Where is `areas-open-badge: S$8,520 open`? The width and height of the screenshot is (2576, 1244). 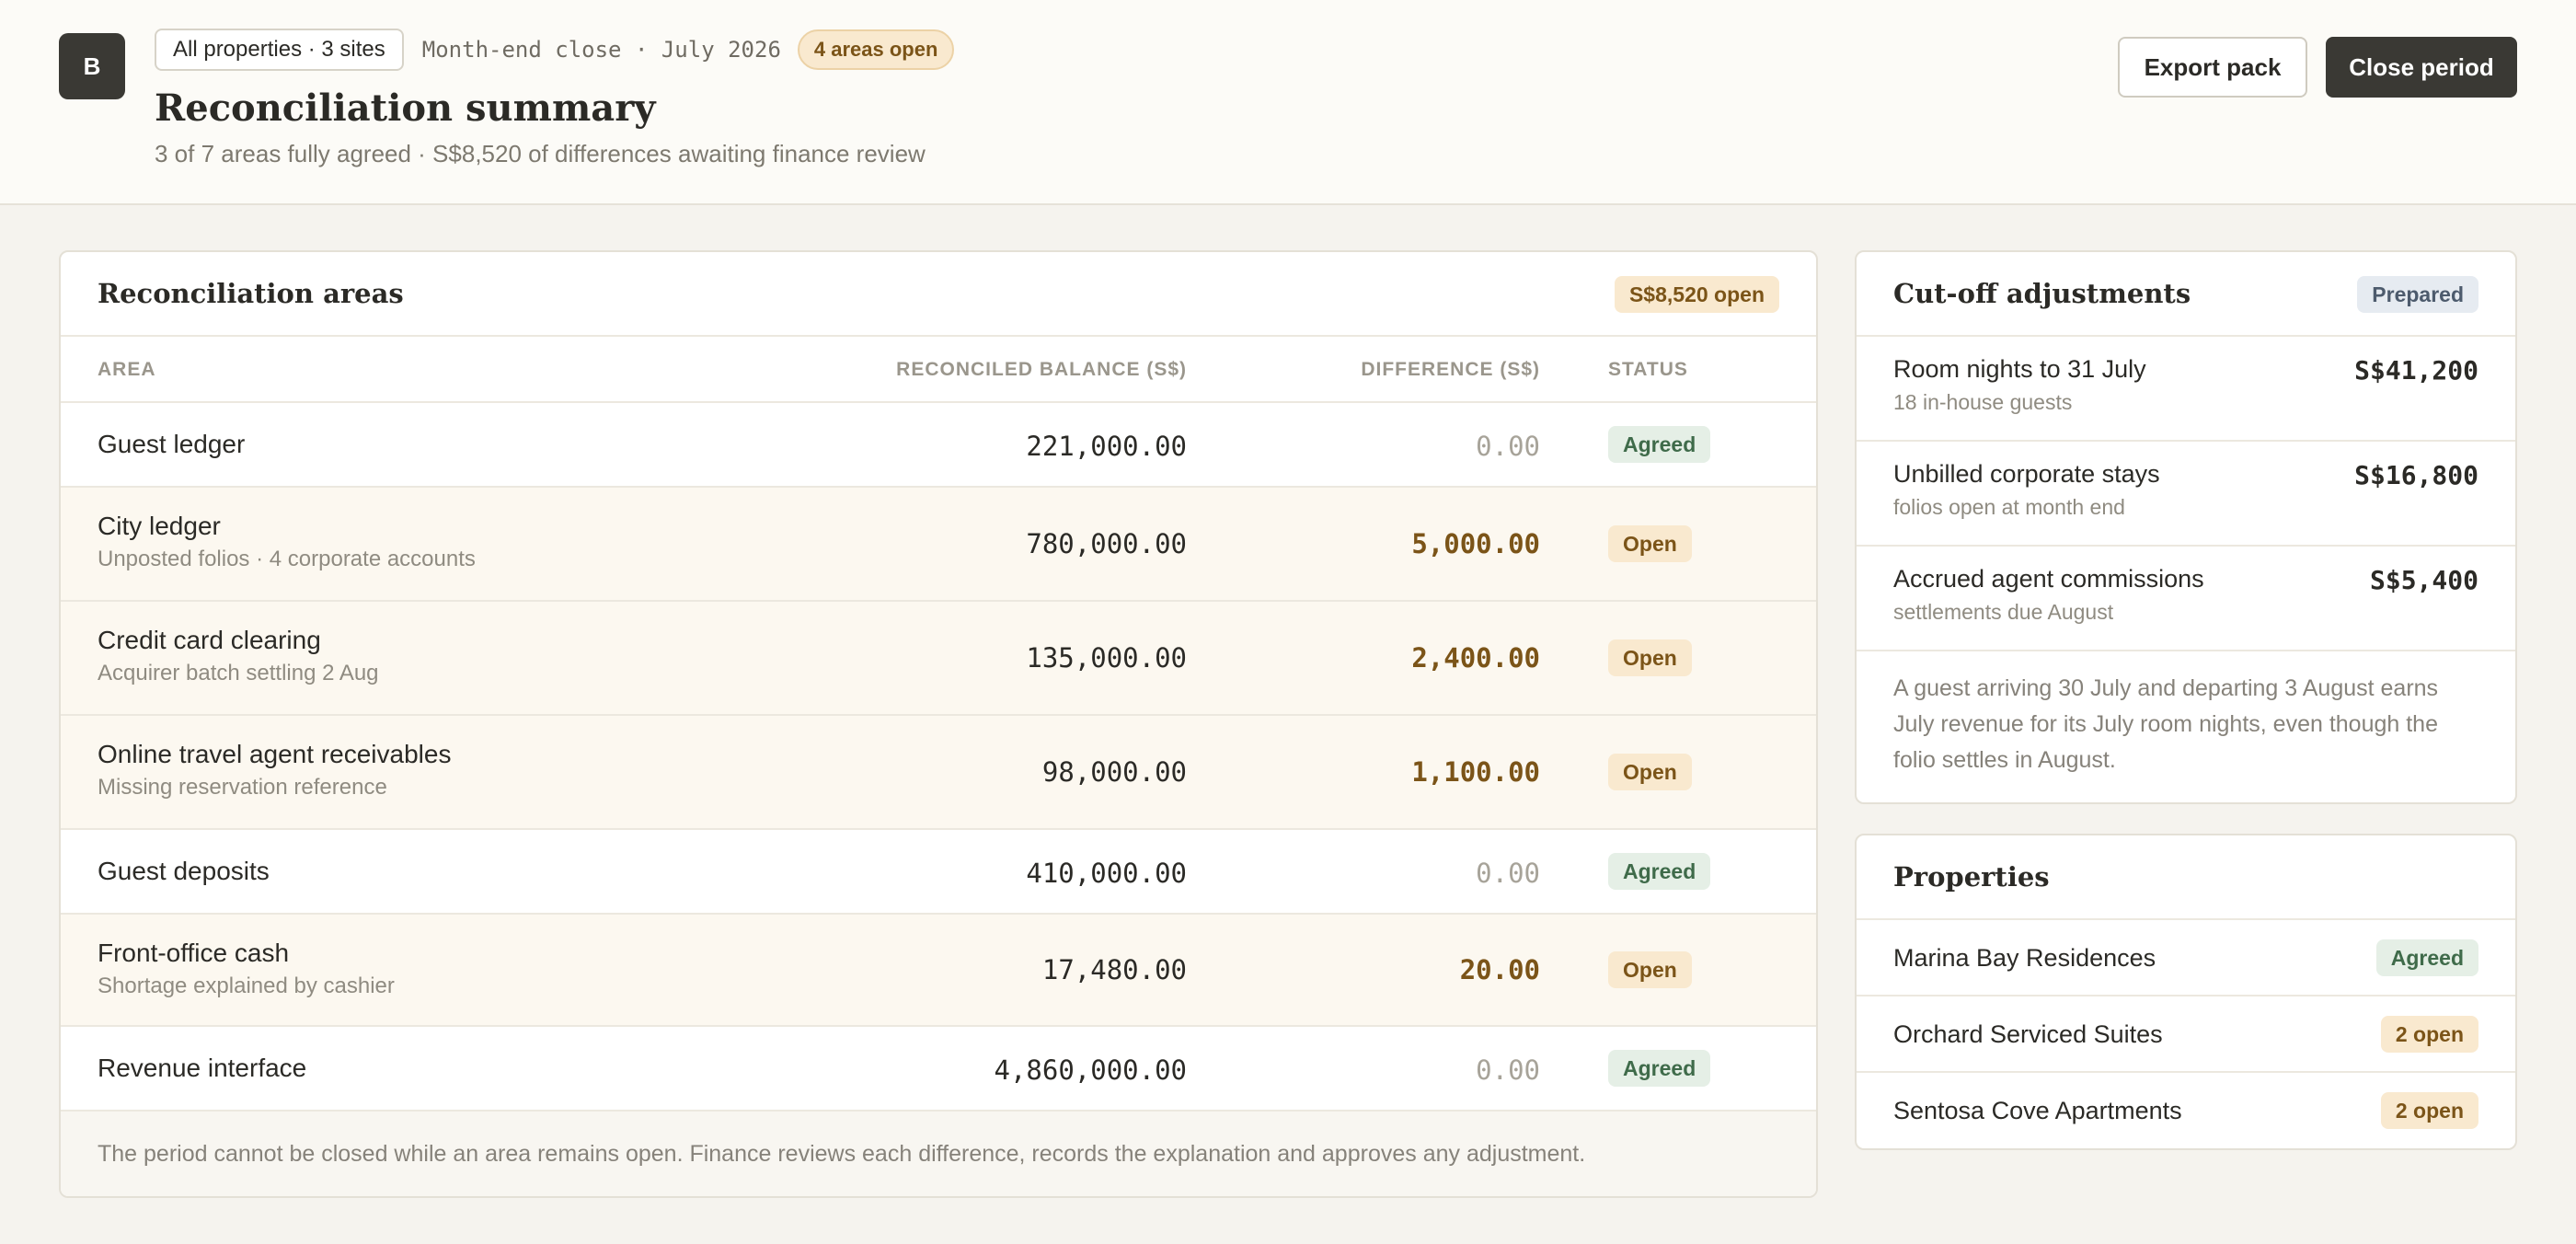
areas-open-badge: S$8,520 open is located at coordinates (1696, 295).